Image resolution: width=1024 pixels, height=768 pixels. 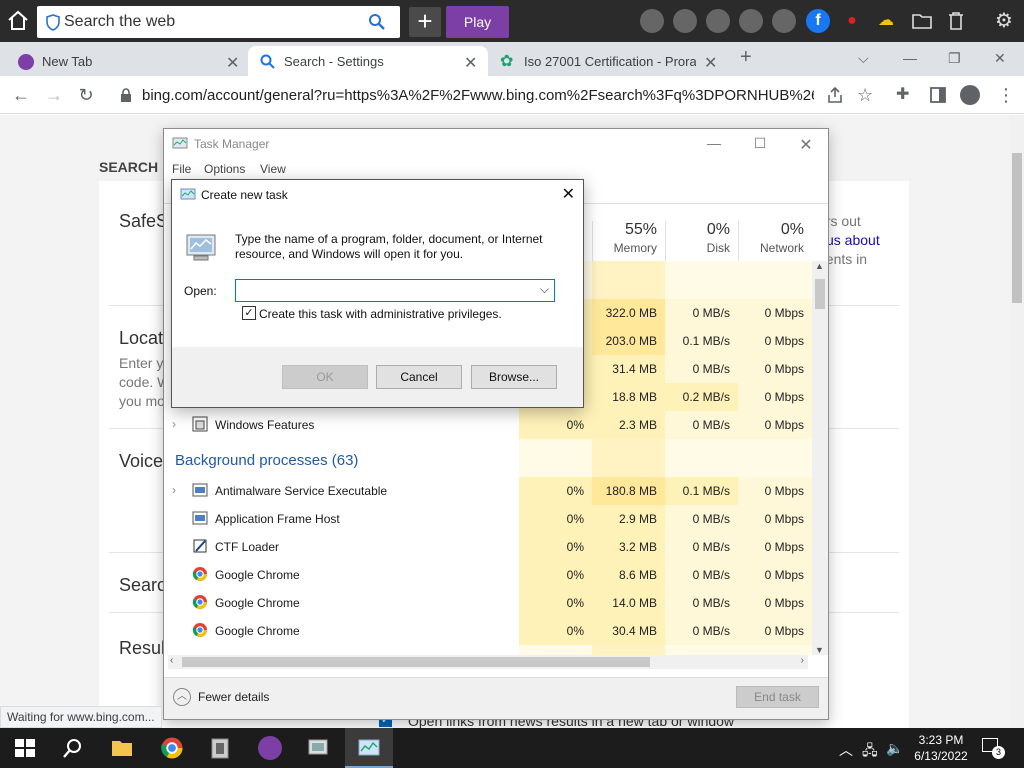 I want to click on notification-center-icon: 3, so click(x=993, y=748).